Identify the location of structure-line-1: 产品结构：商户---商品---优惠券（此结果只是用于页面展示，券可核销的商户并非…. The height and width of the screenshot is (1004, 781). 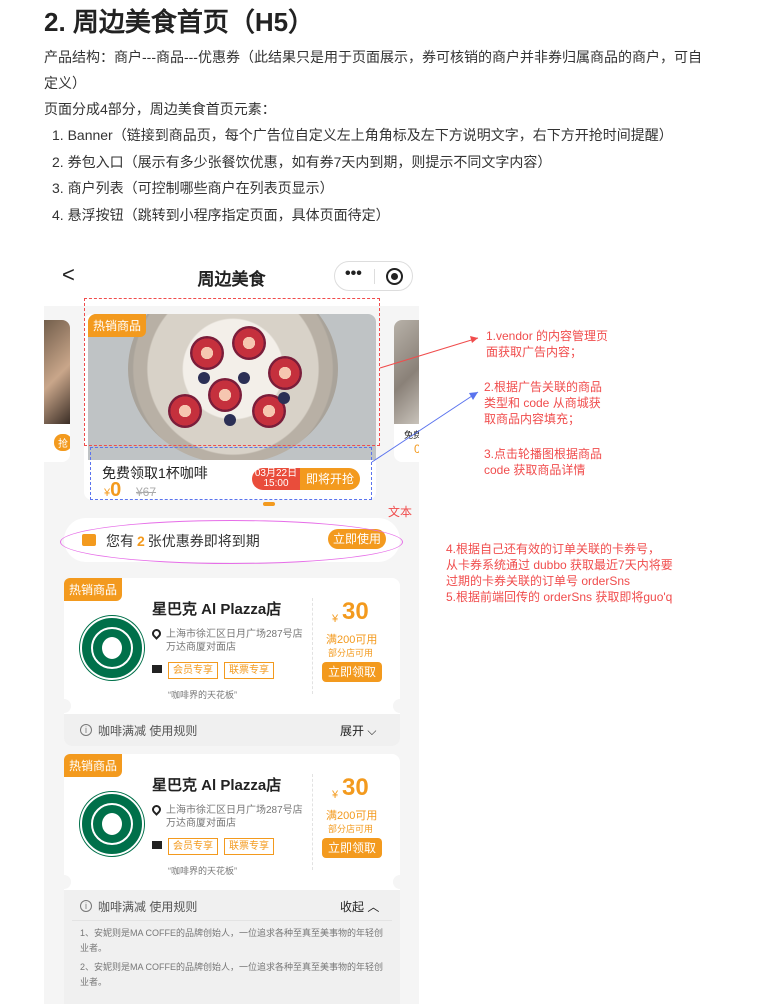
(373, 57).